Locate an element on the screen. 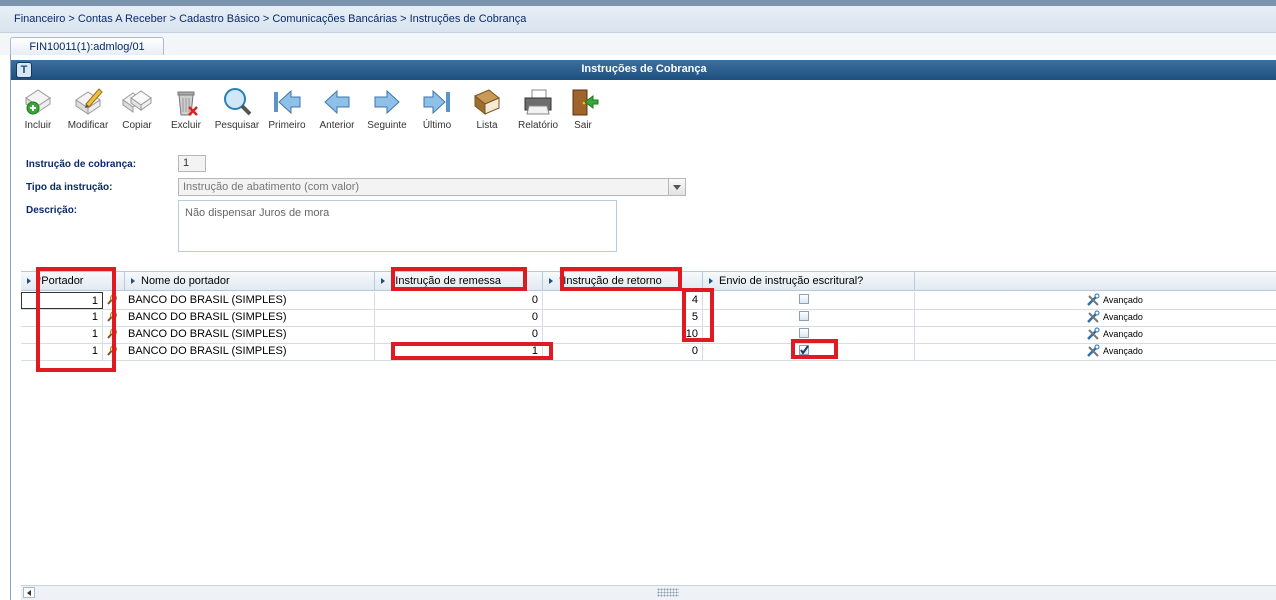  col-portador: *Portador is located at coordinates (73, 281).